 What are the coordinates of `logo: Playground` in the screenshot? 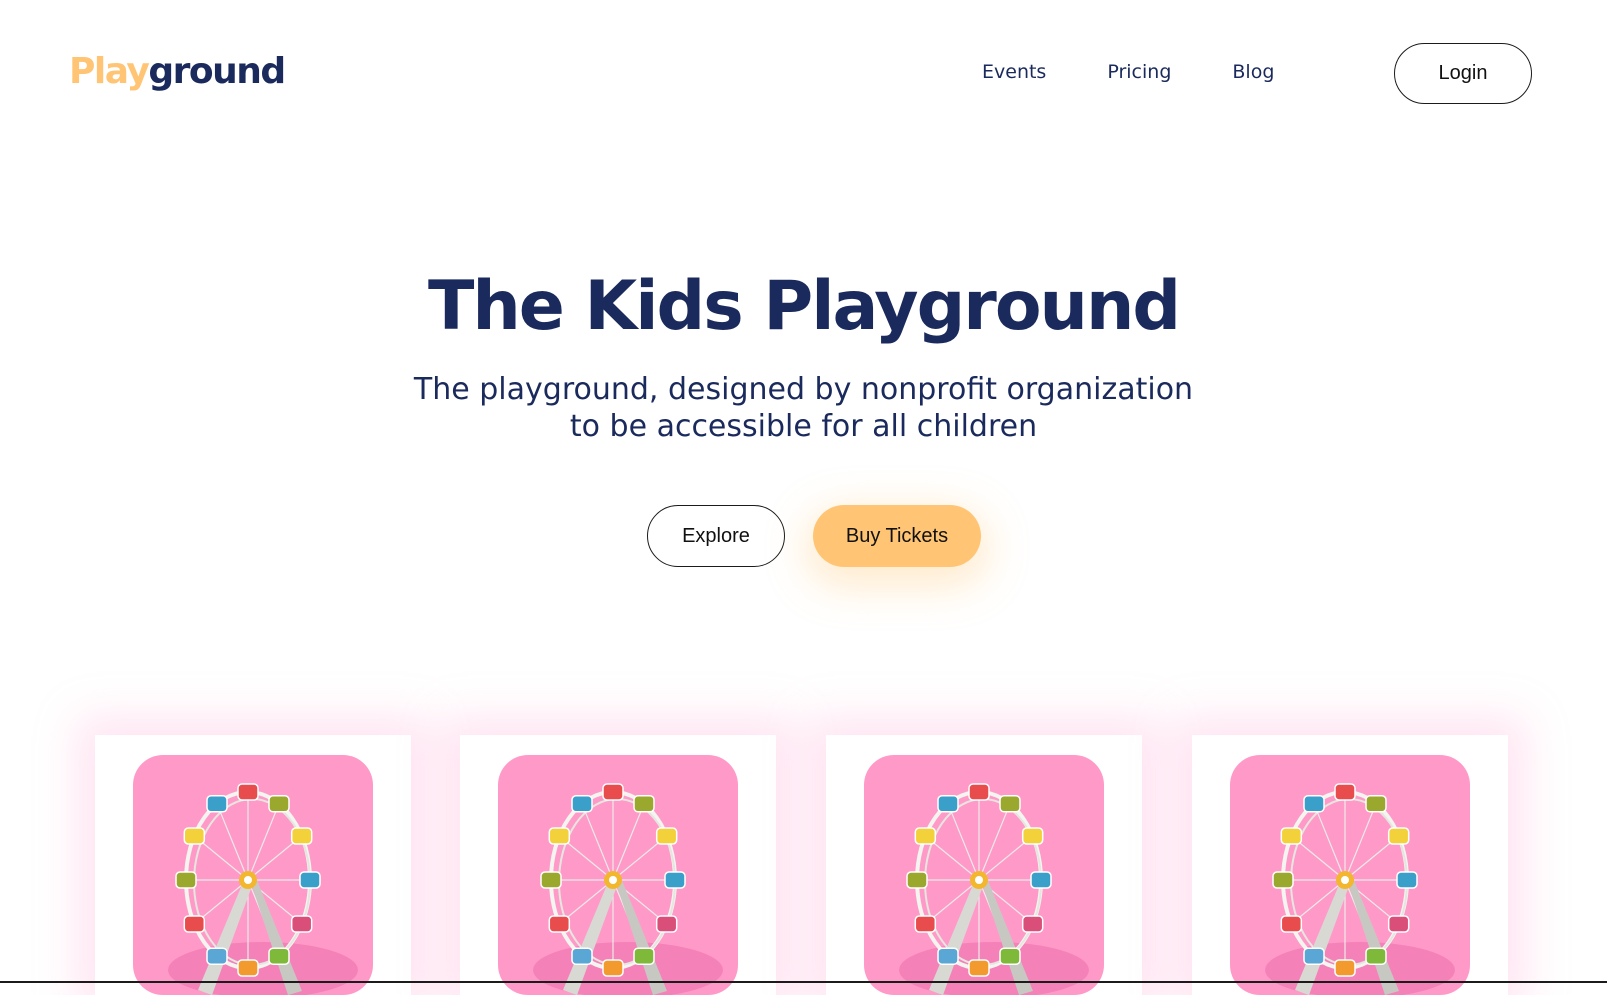 It's located at (177, 72).